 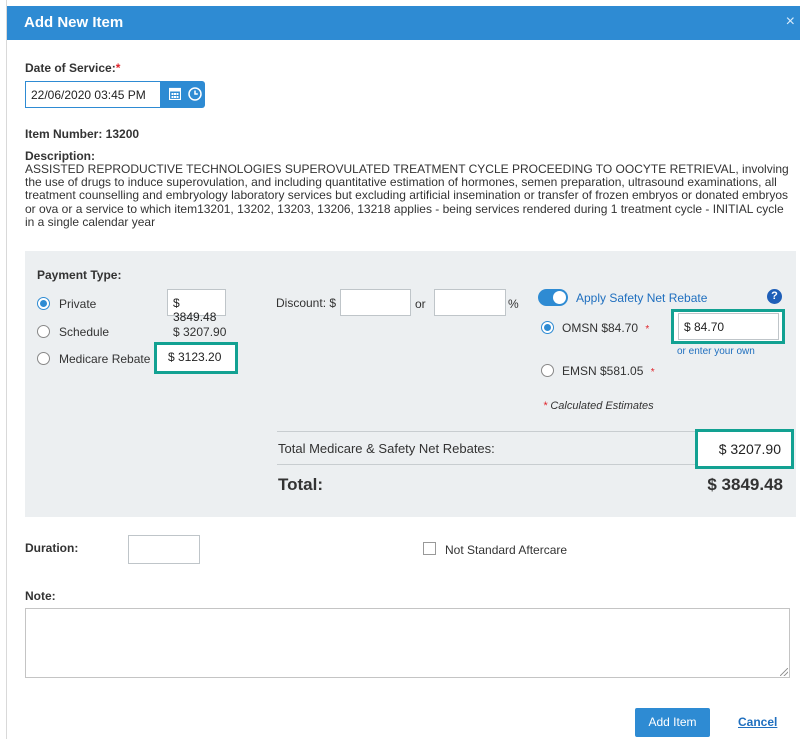 I want to click on omsn-label-text: OMSN $84.70, so click(x=600, y=328).